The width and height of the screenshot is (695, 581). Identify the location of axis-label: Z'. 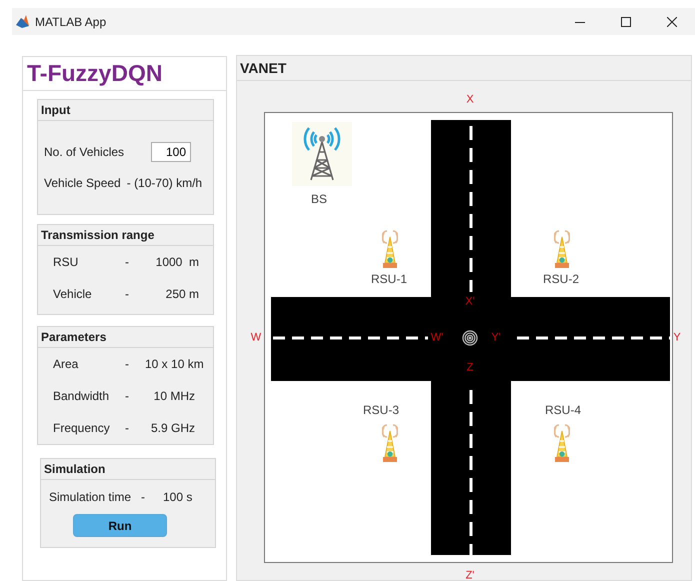
(470, 575).